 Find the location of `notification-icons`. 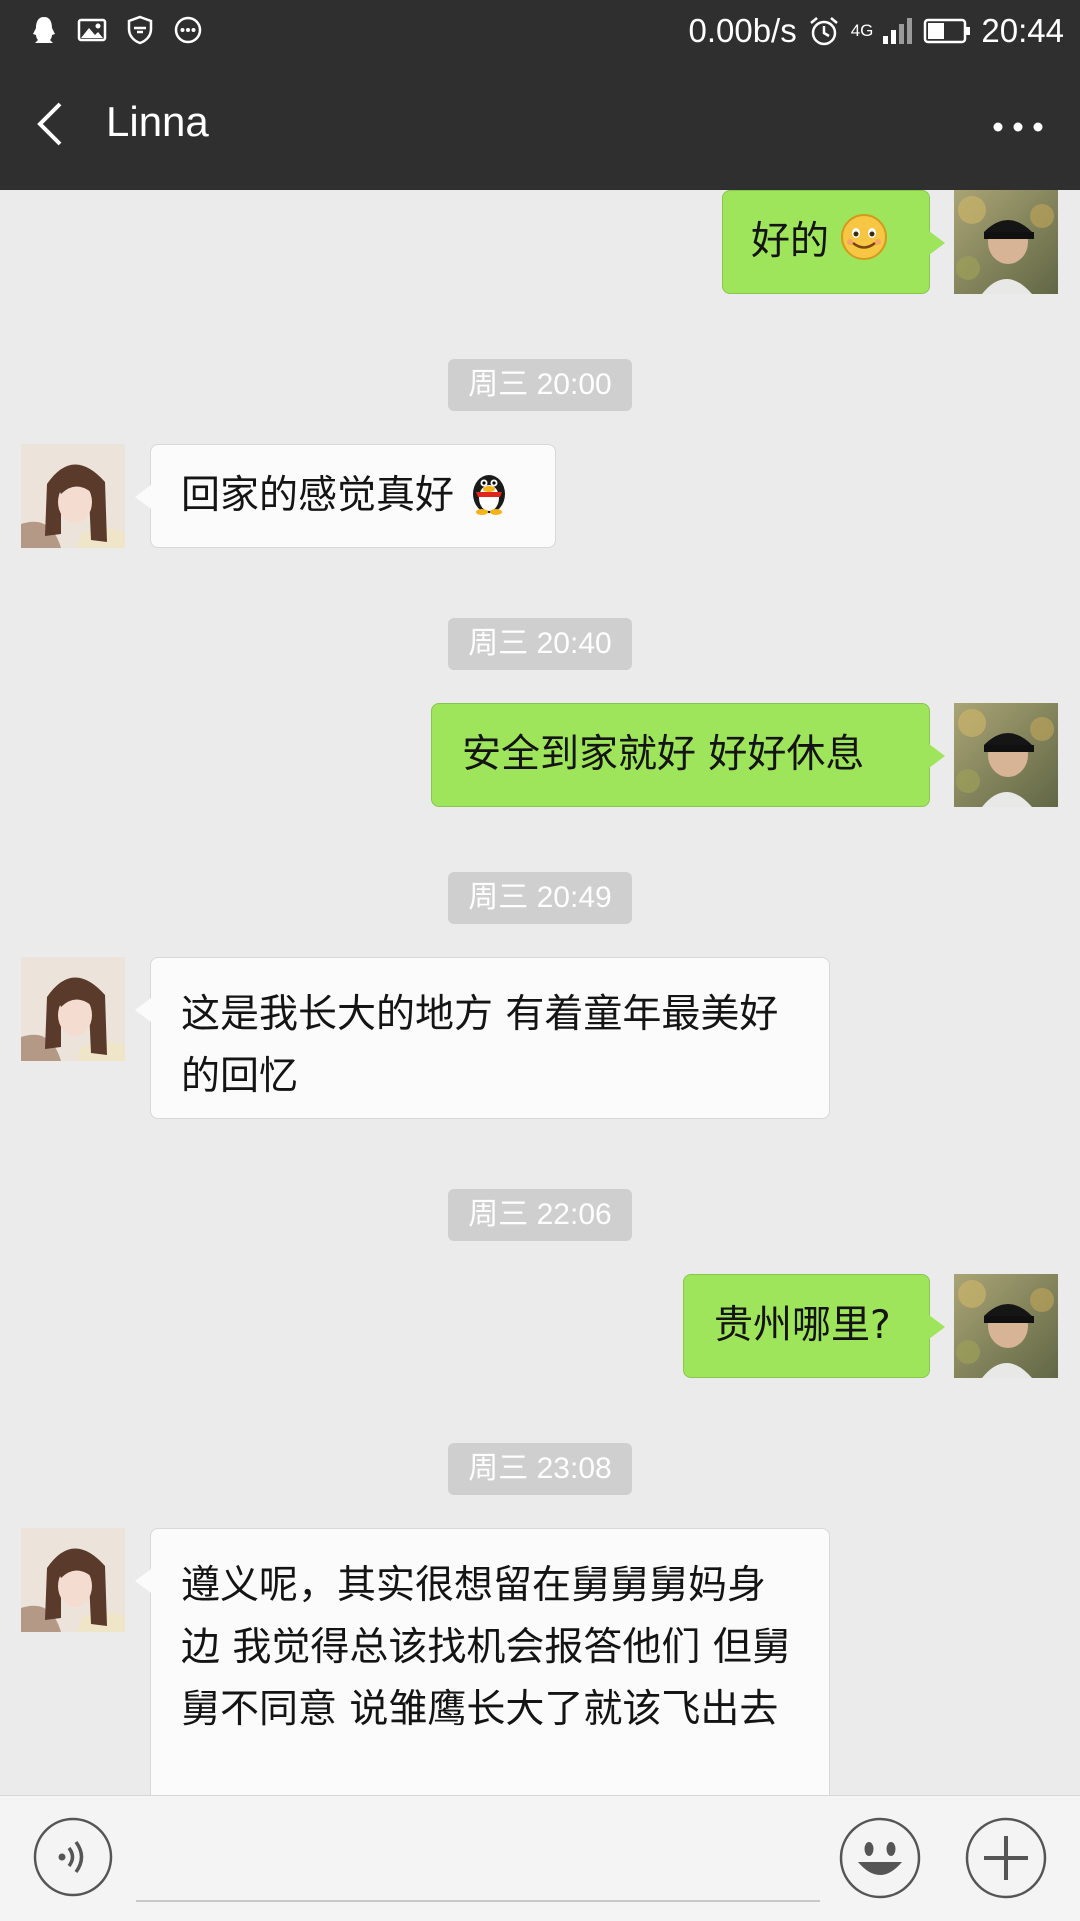

notification-icons is located at coordinates (116, 30).